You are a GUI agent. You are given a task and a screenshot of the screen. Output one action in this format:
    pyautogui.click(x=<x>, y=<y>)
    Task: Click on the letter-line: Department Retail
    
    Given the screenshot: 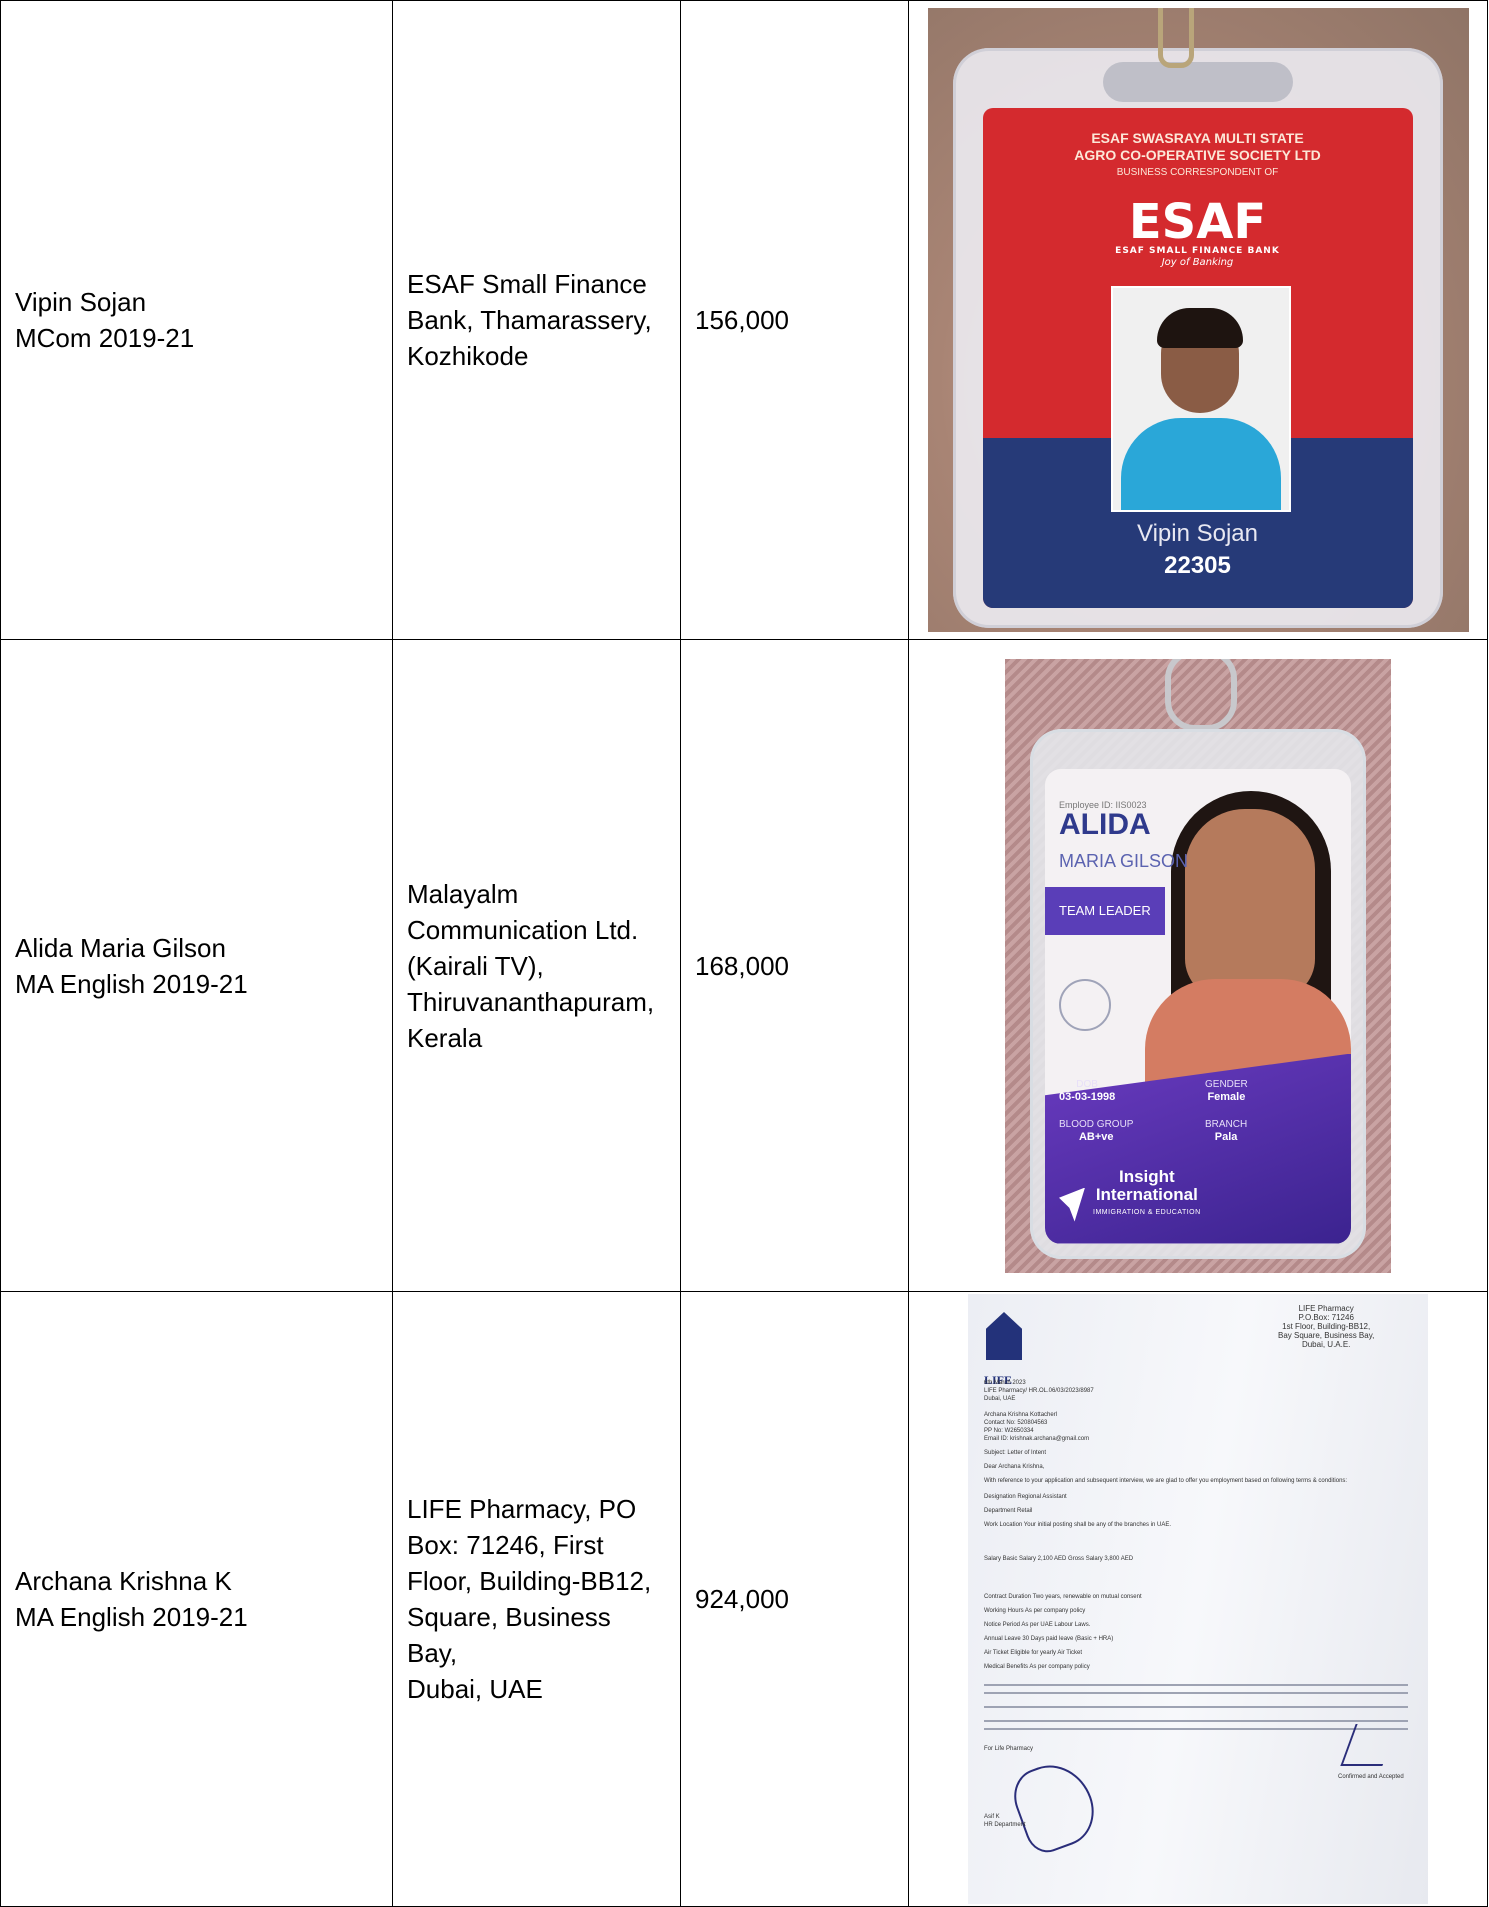 What is the action you would take?
    pyautogui.click(x=1008, y=1511)
    